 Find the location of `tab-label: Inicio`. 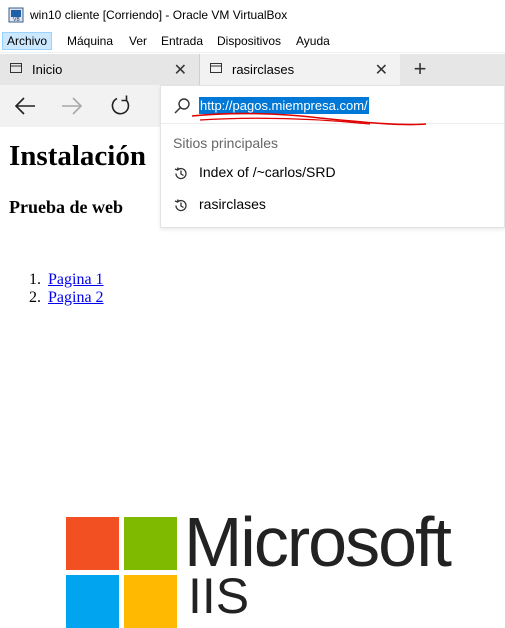

tab-label: Inicio is located at coordinates (47, 69).